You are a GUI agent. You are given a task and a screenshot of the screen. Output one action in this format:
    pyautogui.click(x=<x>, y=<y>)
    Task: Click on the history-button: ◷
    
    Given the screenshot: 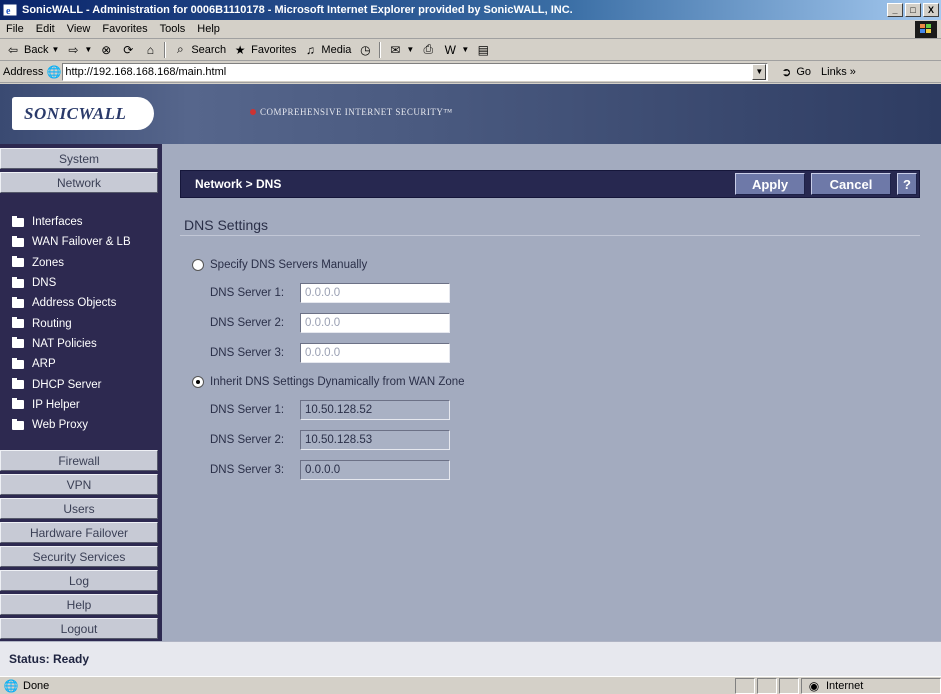 What is the action you would take?
    pyautogui.click(x=365, y=50)
    